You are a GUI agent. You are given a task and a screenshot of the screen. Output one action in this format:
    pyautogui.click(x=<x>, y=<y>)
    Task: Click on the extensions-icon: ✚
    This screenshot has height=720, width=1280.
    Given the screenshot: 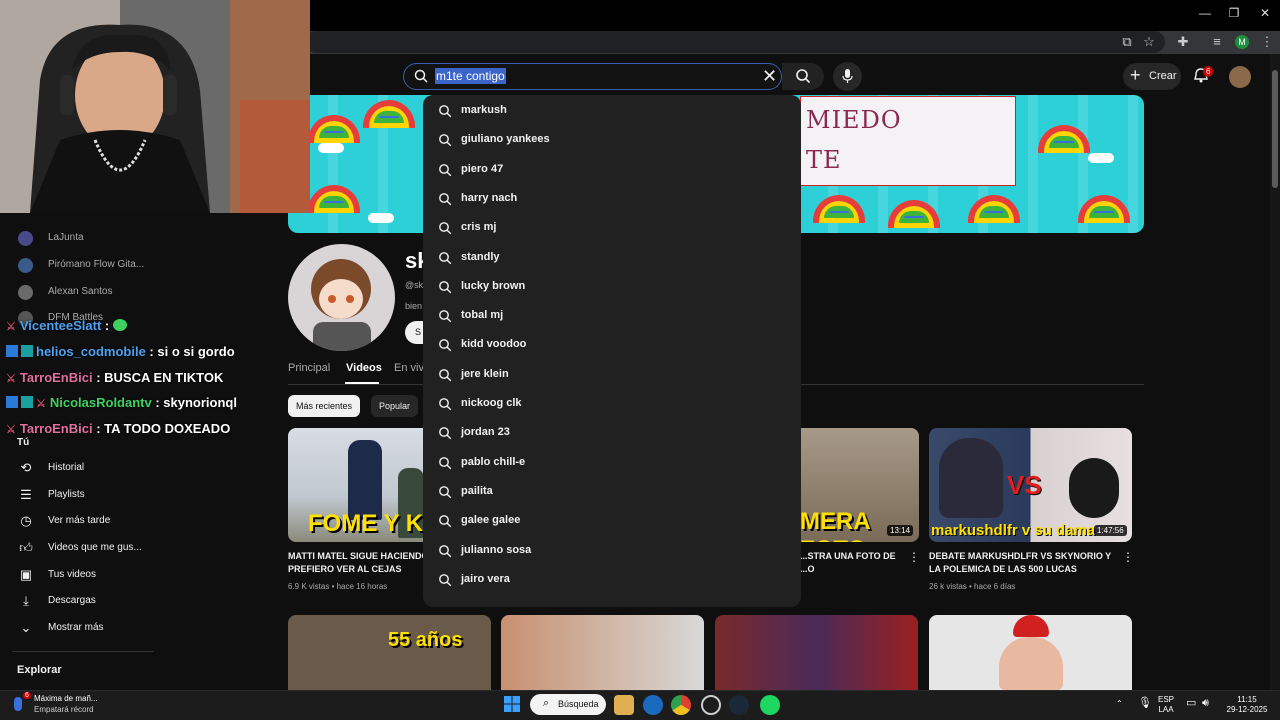 What is the action you would take?
    pyautogui.click(x=1183, y=42)
    